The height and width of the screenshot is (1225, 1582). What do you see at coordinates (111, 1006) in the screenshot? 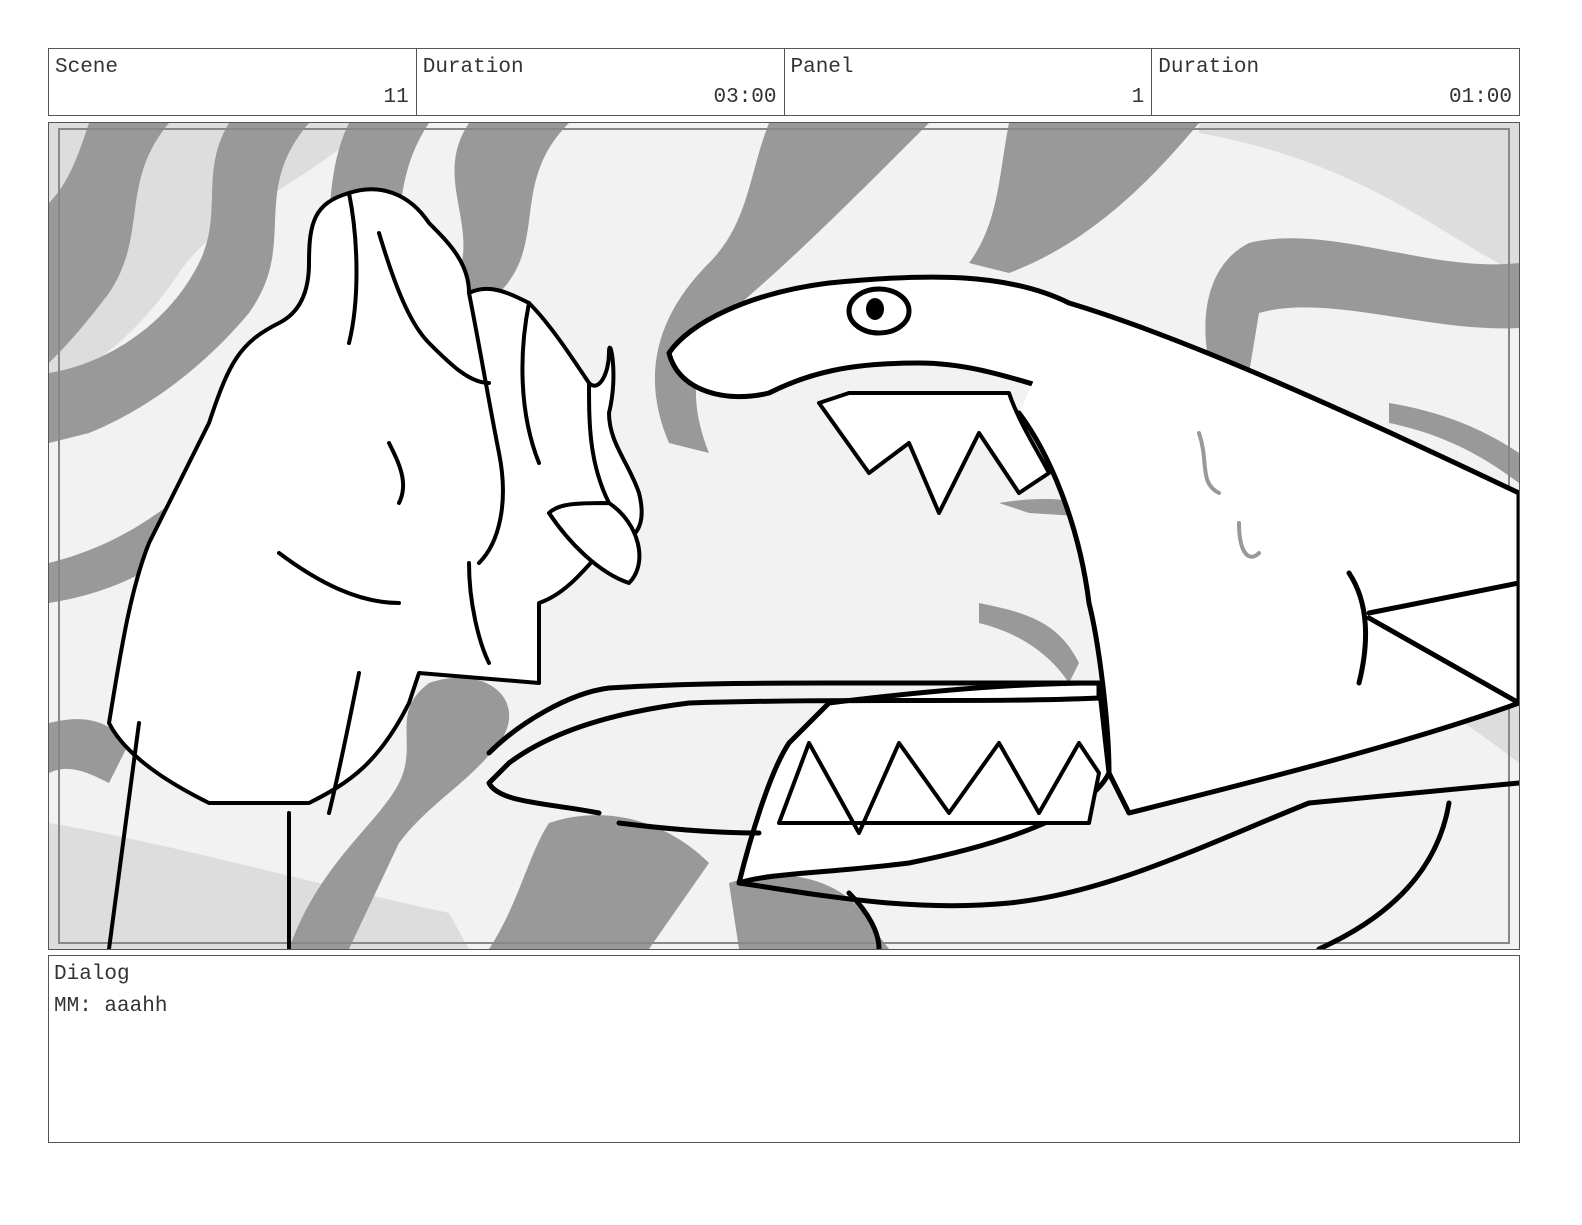
I see `dialog-text: MM: aaahh` at bounding box center [111, 1006].